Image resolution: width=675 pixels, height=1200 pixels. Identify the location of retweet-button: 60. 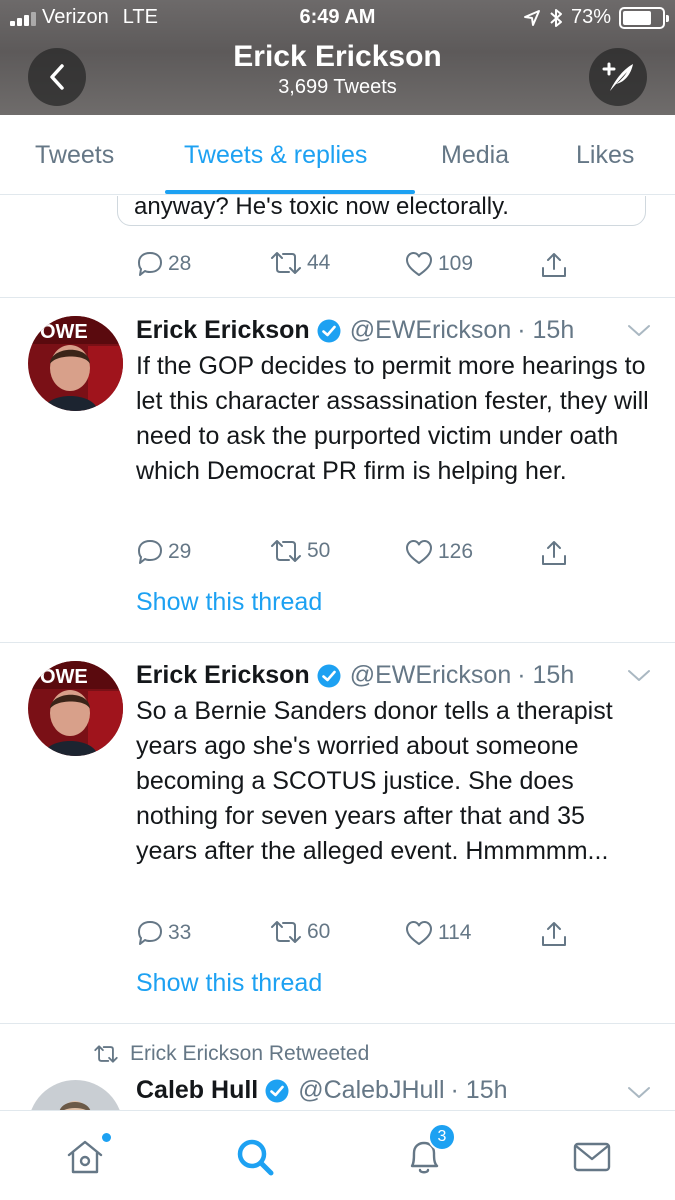
(299, 932).